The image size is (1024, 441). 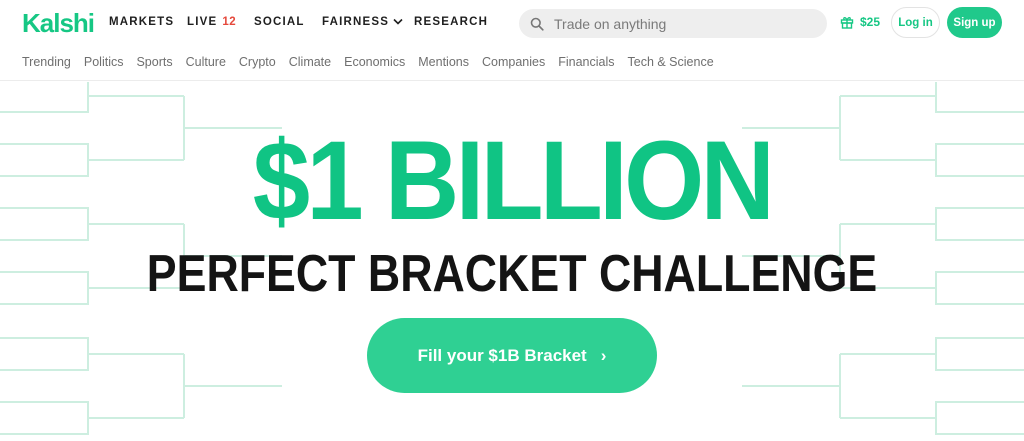 What do you see at coordinates (104, 62) in the screenshot?
I see `category-politics: Politics` at bounding box center [104, 62].